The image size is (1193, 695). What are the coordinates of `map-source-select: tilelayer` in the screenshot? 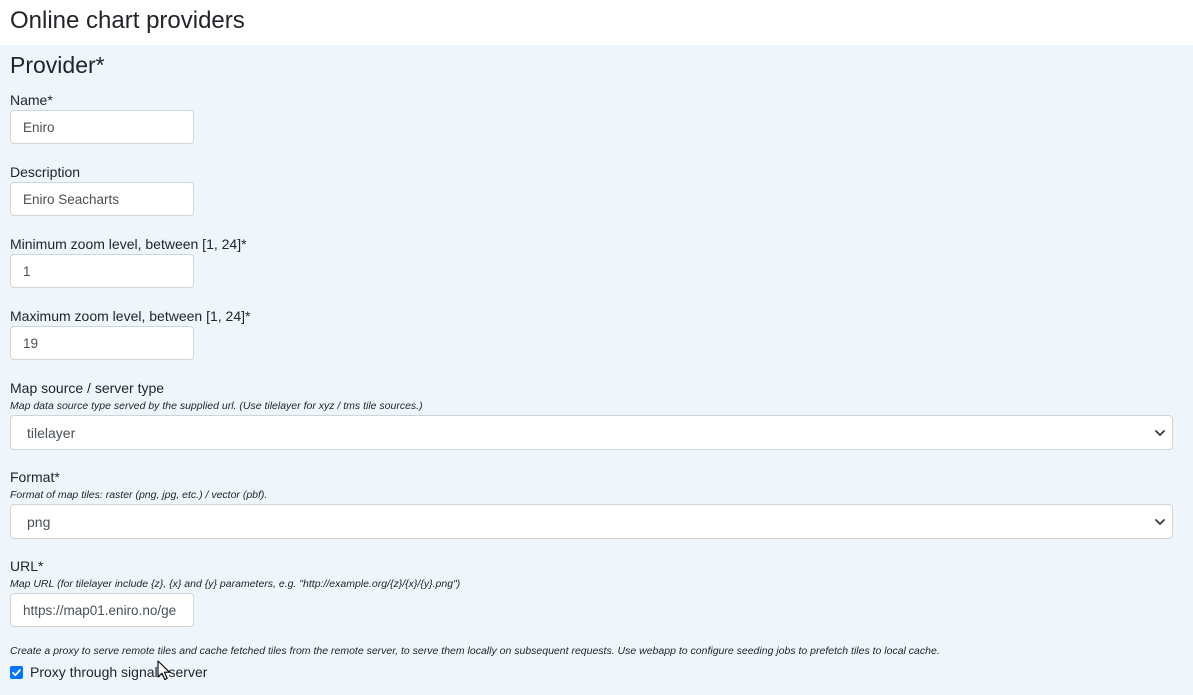 It's located at (591, 432).